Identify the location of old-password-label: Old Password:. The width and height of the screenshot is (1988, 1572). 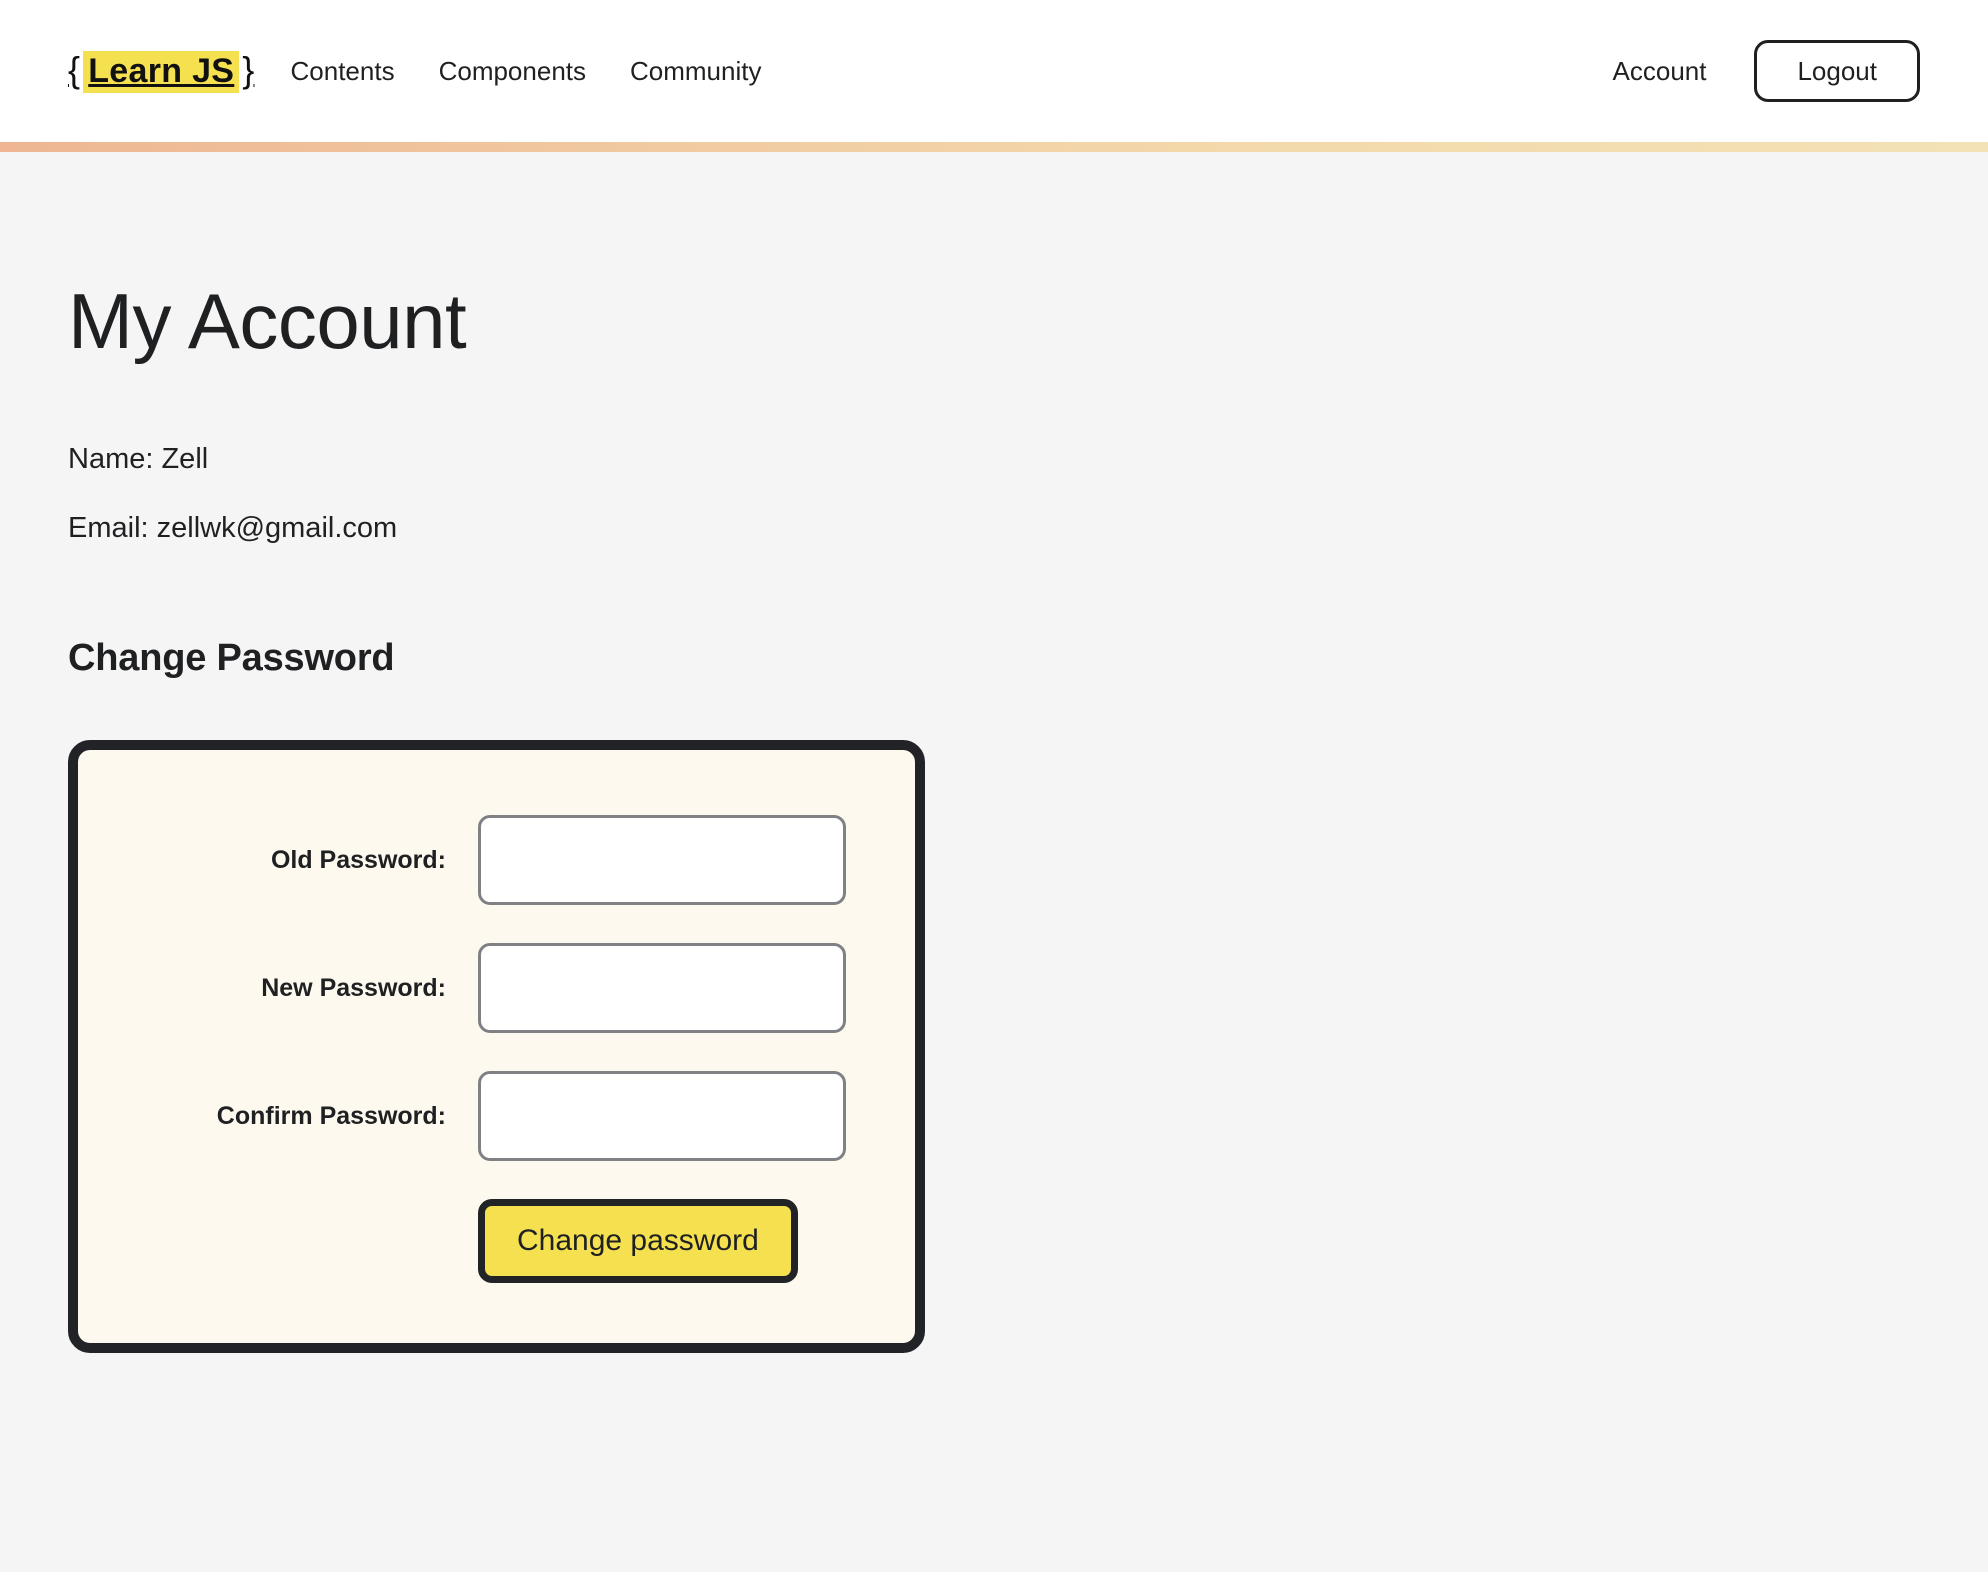
(358, 859).